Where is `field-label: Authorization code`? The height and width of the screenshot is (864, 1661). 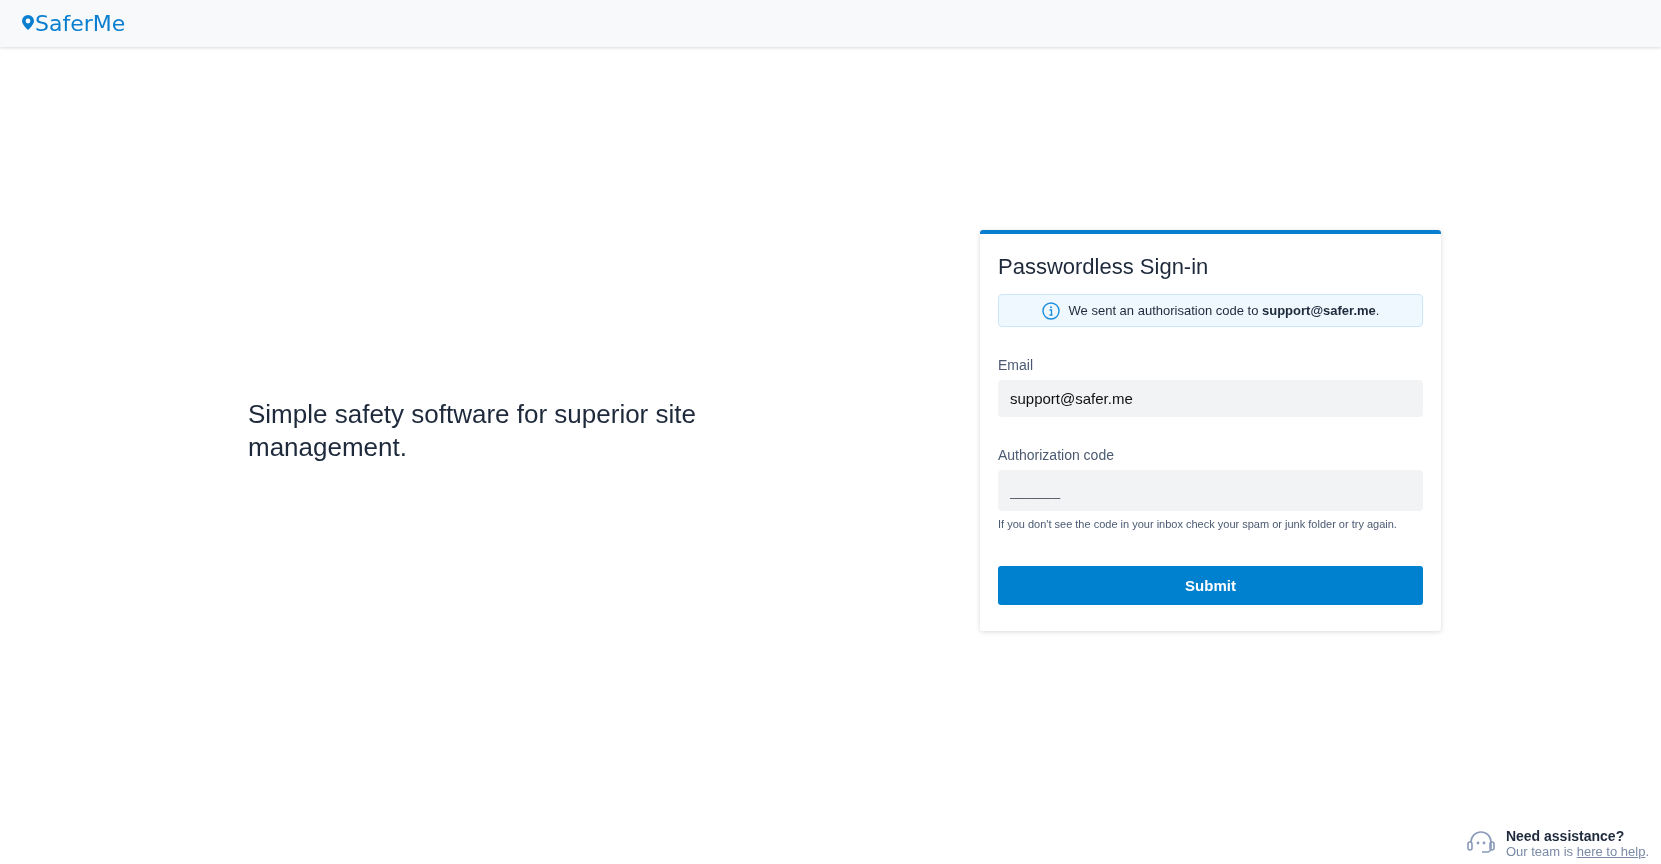 field-label: Authorization code is located at coordinates (1056, 455).